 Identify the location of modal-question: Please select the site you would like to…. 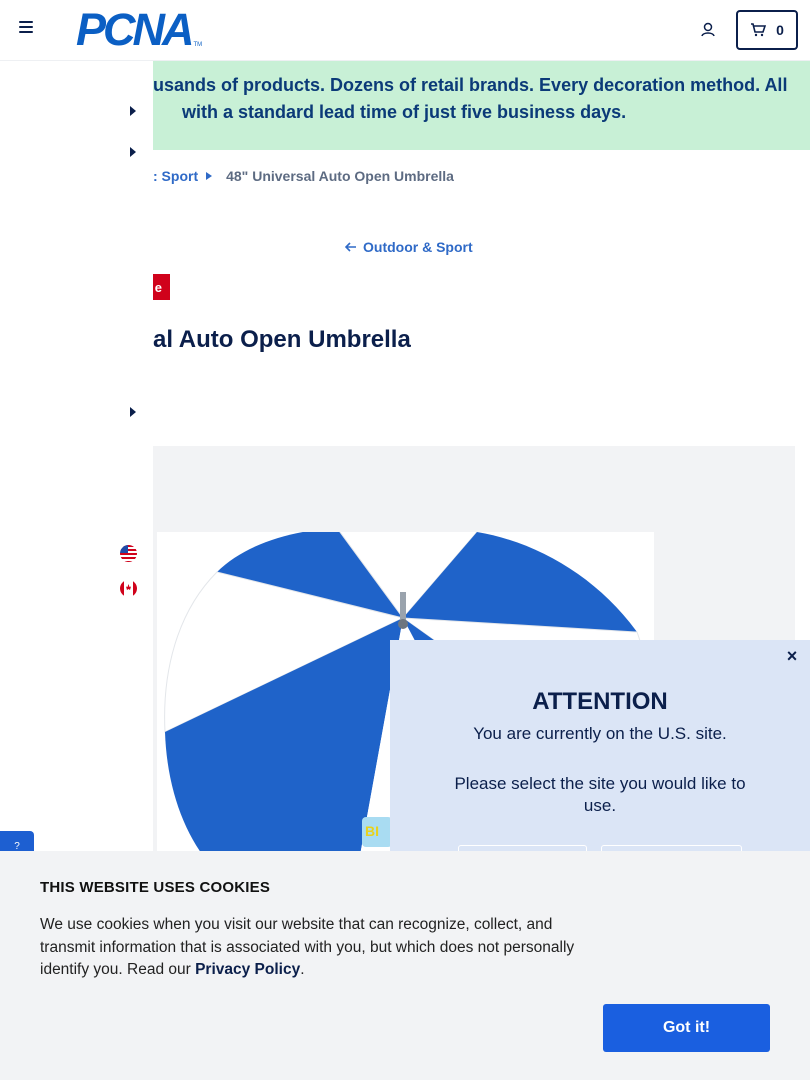
(600, 794).